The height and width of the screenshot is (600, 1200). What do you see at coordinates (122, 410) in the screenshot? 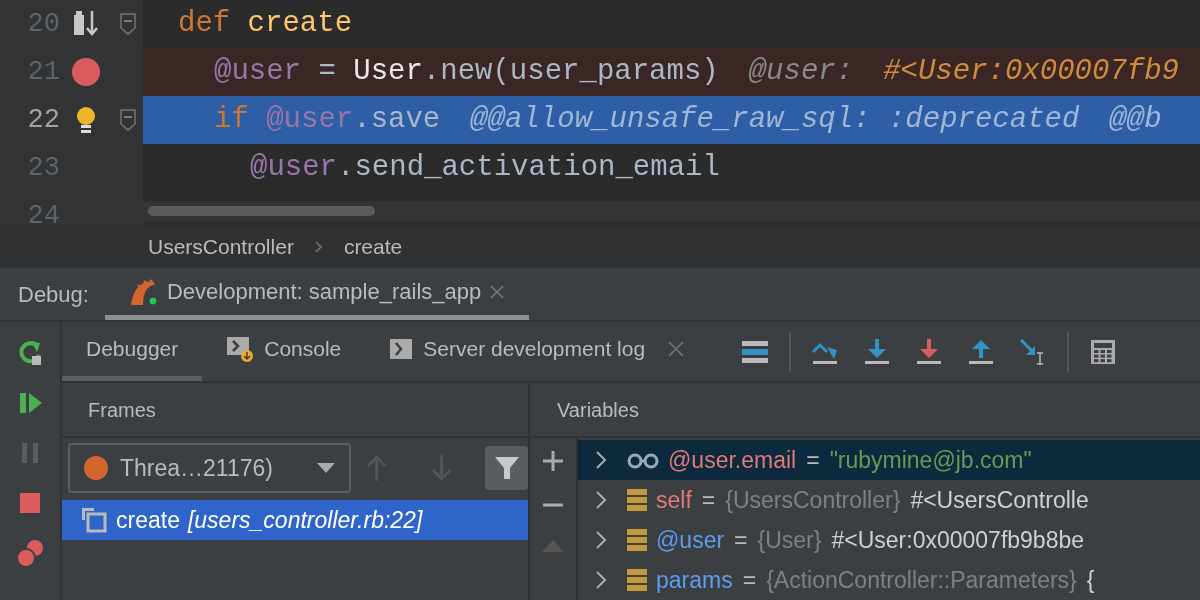
I see `panel-title: Frames` at bounding box center [122, 410].